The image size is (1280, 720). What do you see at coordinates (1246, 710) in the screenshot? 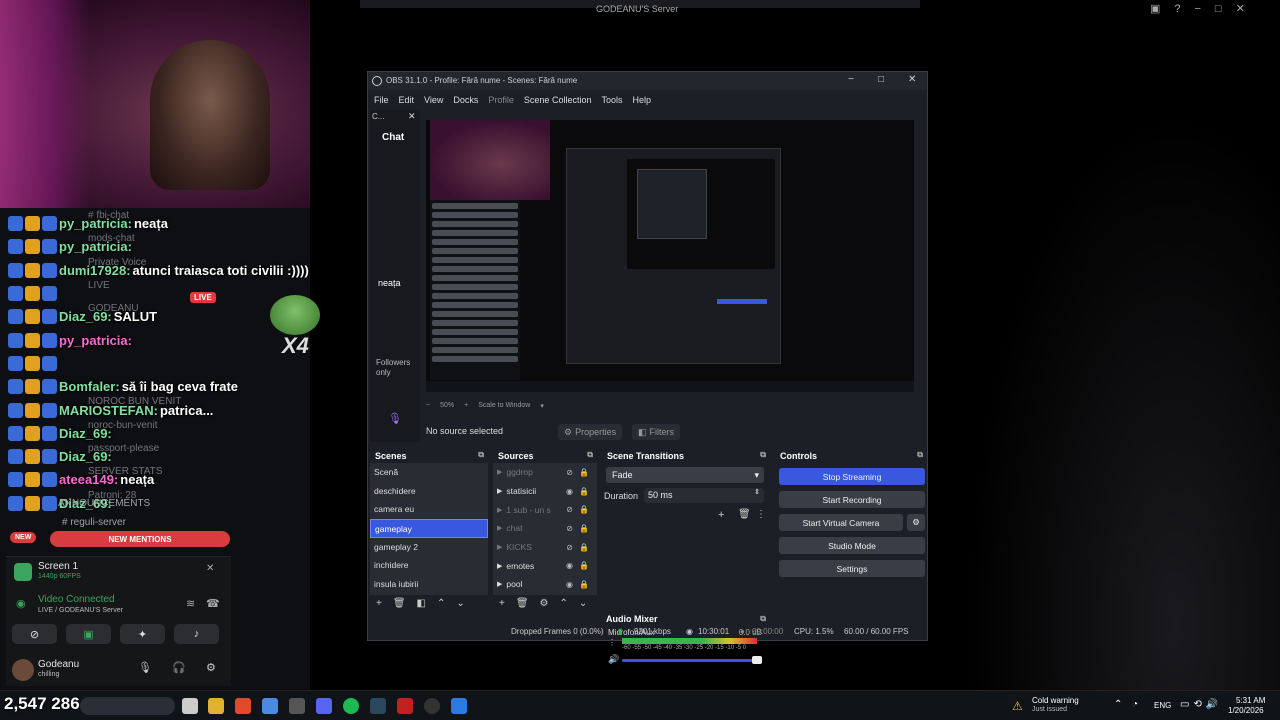
I see `clock-date: 1/20/2026` at bounding box center [1246, 710].